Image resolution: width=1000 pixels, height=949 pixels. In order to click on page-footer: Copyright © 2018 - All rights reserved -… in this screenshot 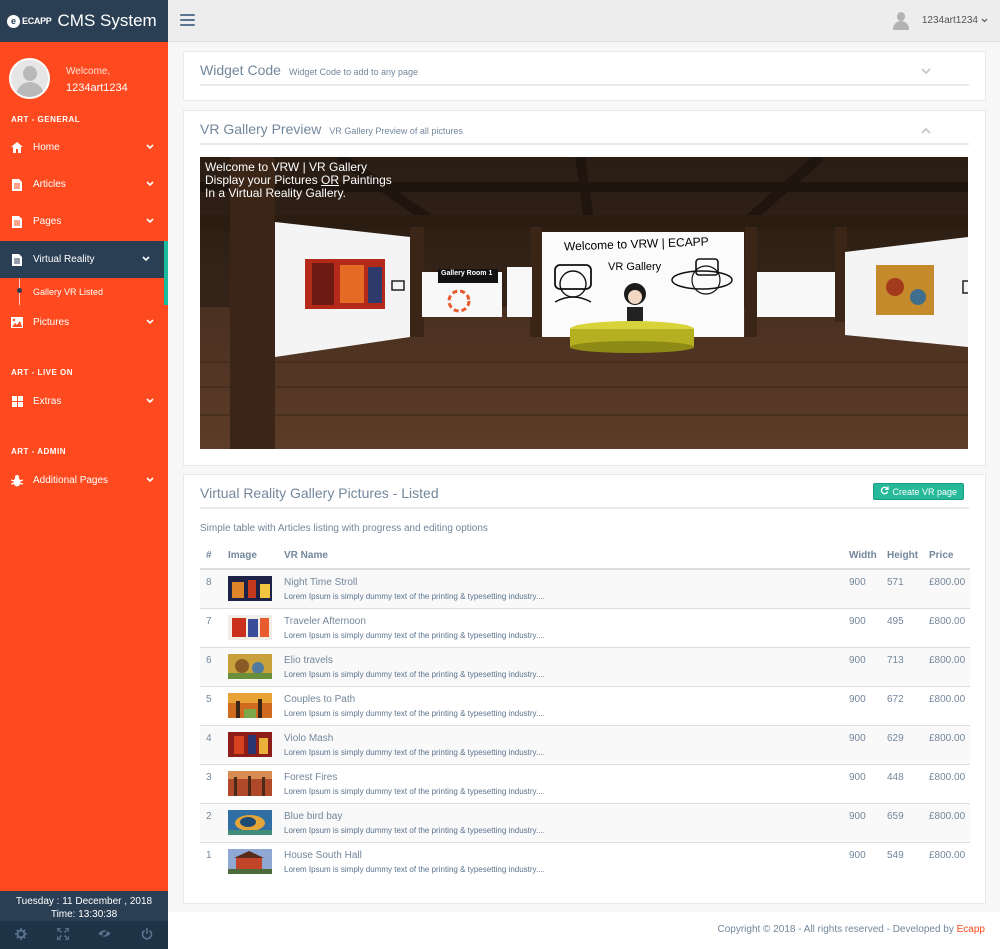, I will do `click(584, 930)`.